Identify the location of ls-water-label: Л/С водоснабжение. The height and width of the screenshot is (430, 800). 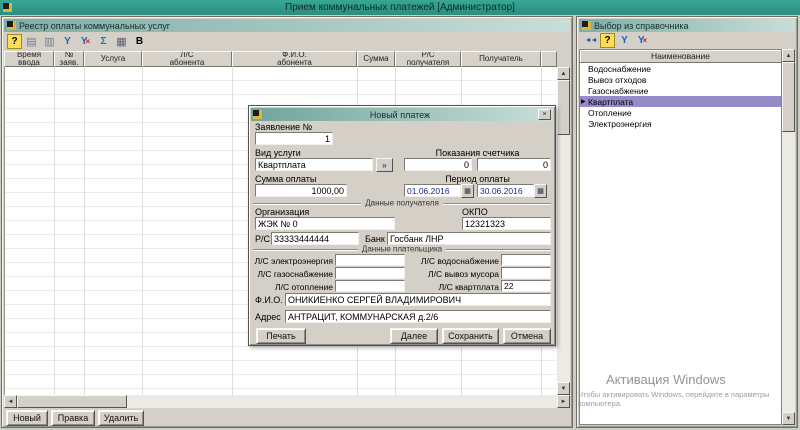
(459, 261).